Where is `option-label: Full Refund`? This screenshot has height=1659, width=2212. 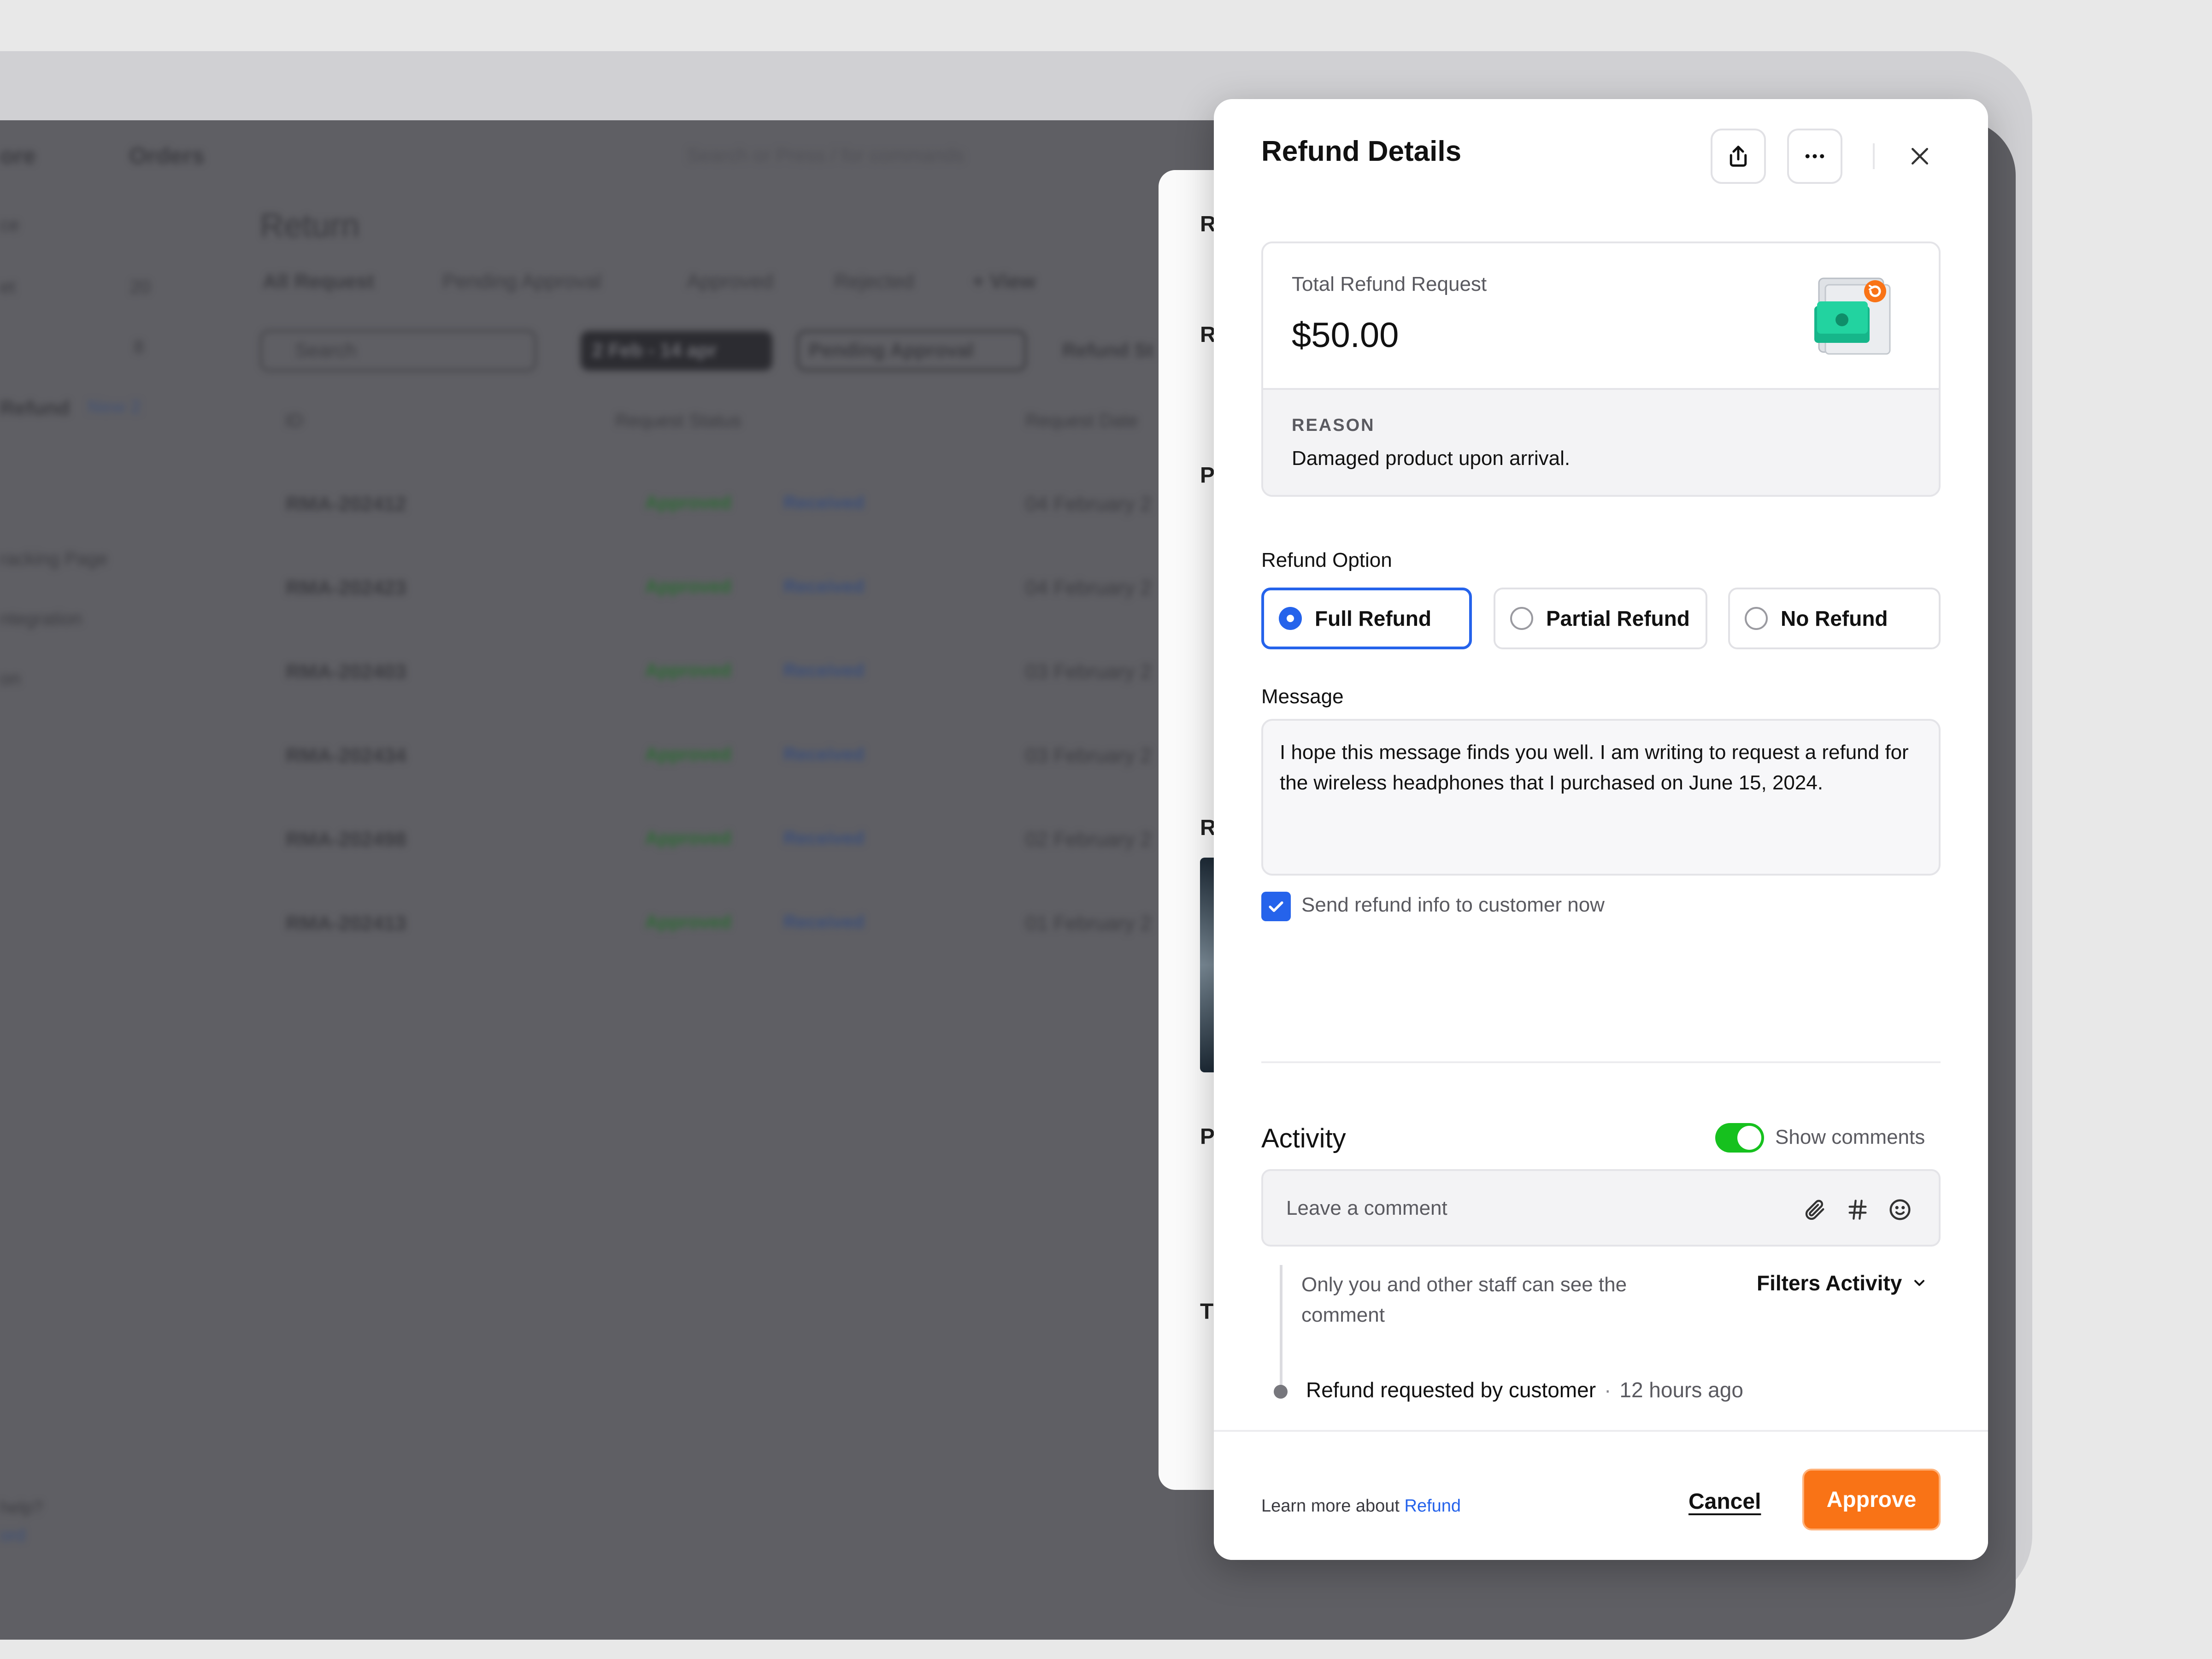 option-label: Full Refund is located at coordinates (1373, 618).